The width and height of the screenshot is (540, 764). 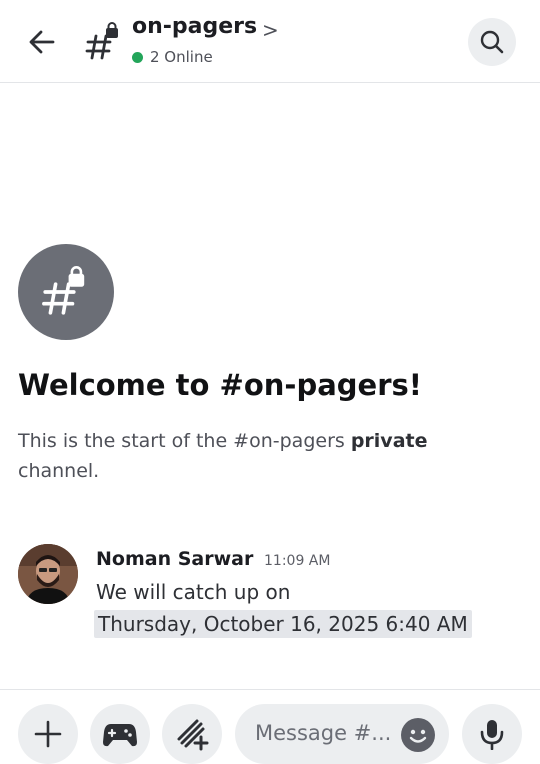 What do you see at coordinates (297, 561) in the screenshot?
I see `message-timestamp: 11:09 AM` at bounding box center [297, 561].